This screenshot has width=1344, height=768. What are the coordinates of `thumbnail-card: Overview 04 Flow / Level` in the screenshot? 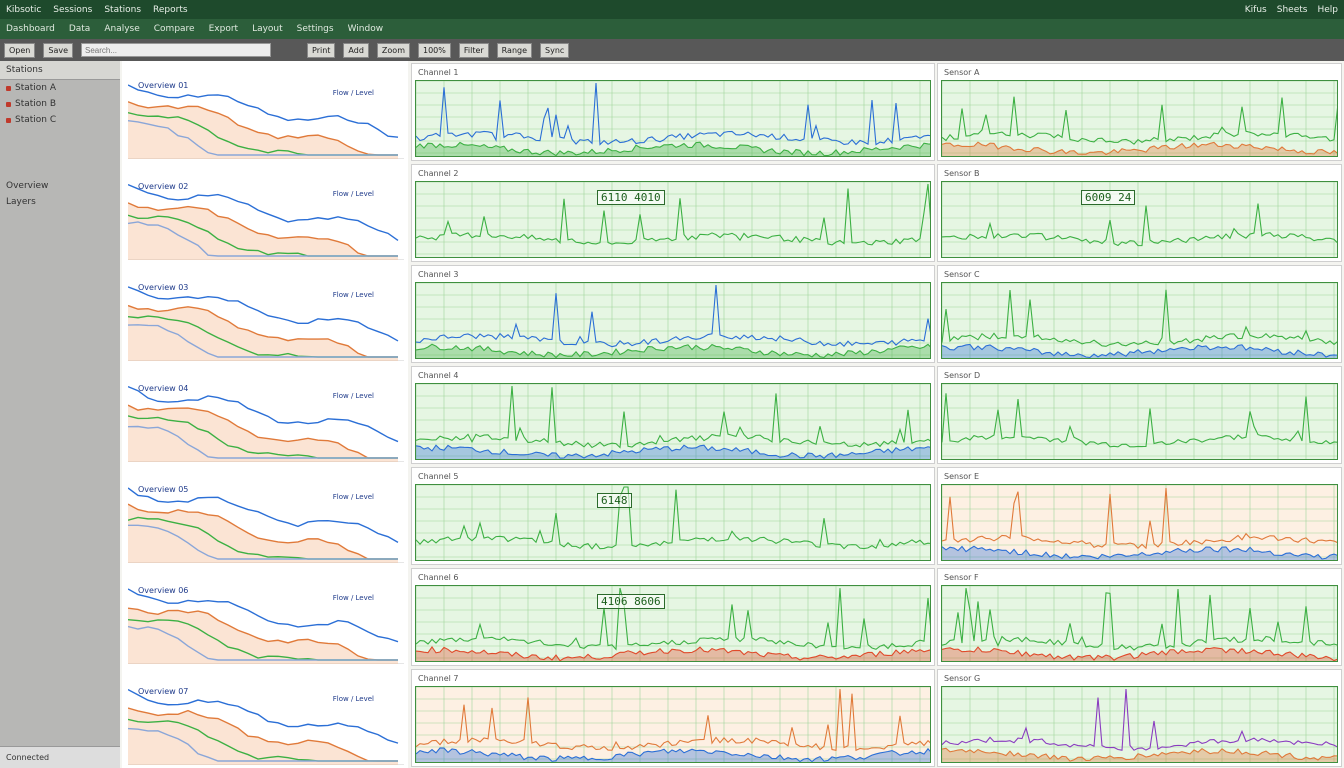 It's located at (265, 414).